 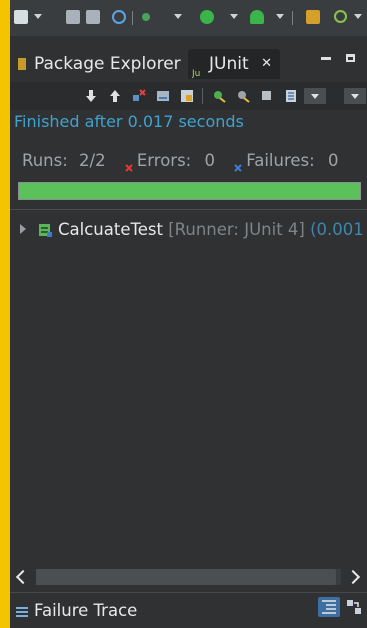 What do you see at coordinates (315, 96) in the screenshot?
I see `history-dropdown-arrow` at bounding box center [315, 96].